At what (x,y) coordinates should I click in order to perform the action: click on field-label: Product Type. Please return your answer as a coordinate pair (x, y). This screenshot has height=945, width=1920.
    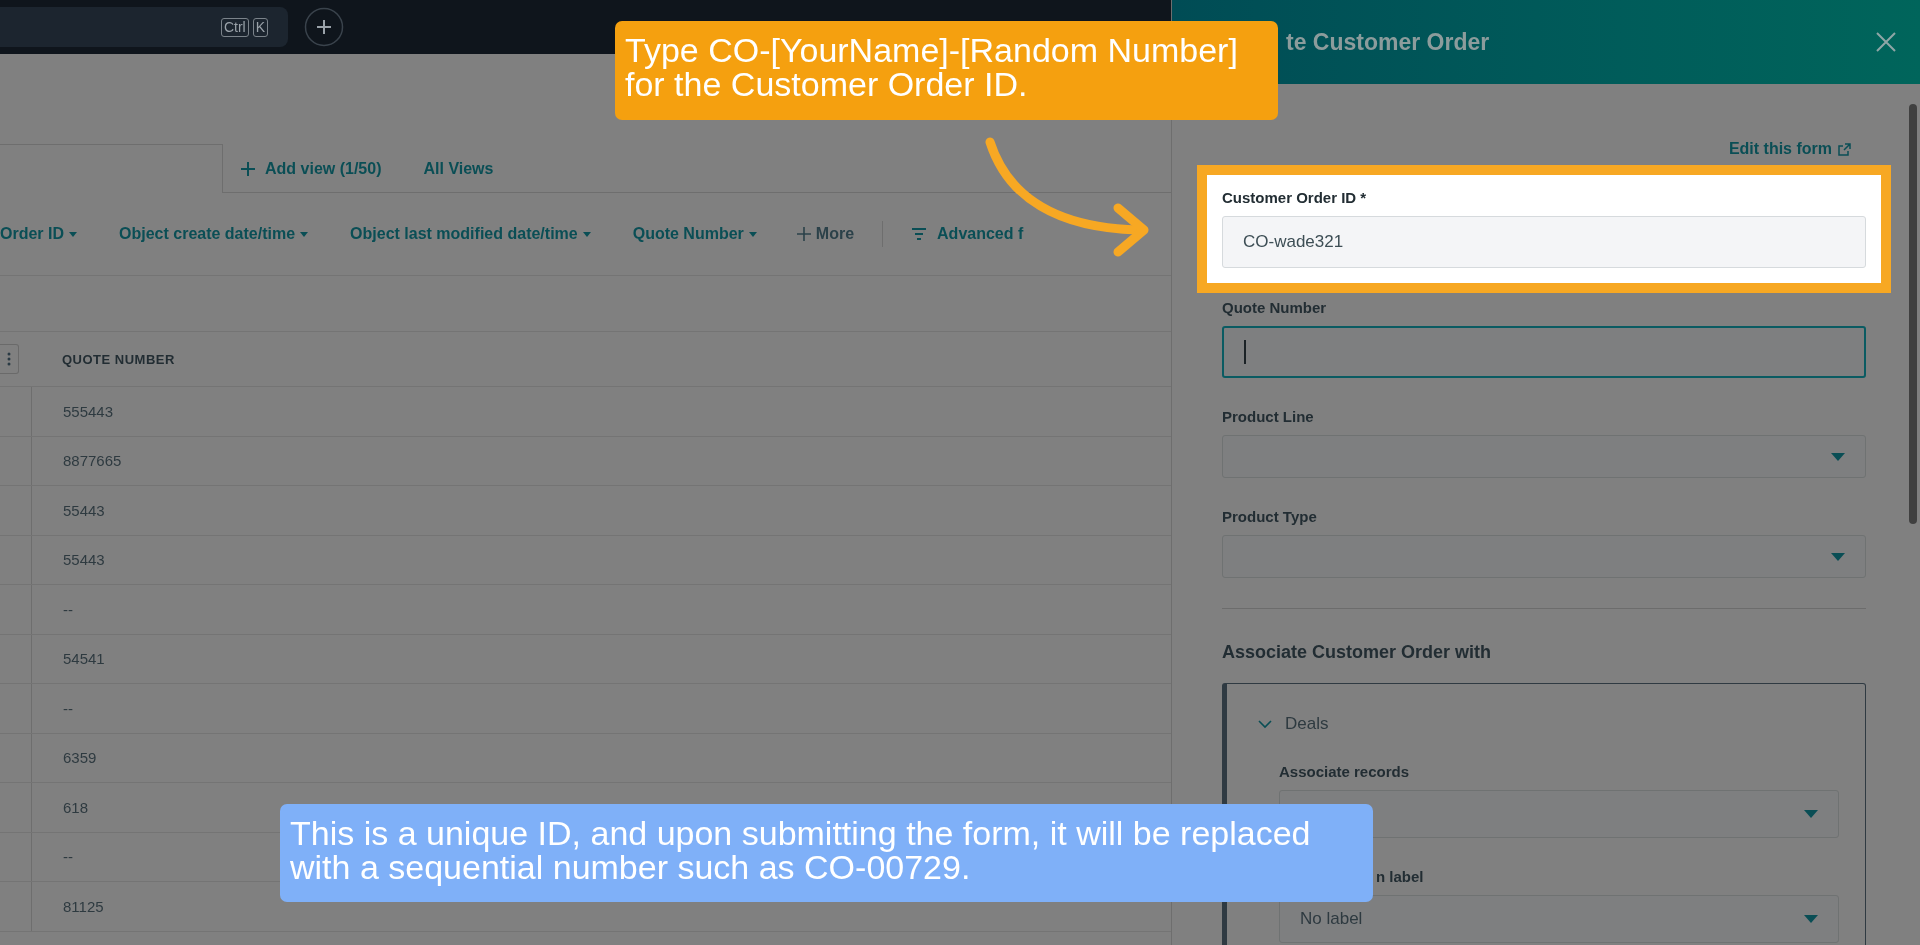
    Looking at the image, I should click on (1270, 517).